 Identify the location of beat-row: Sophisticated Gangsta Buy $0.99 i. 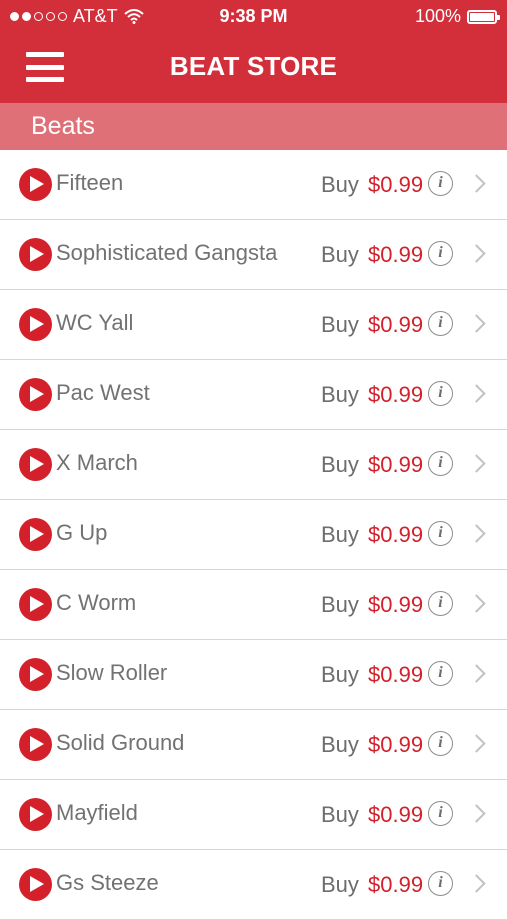
(253, 255).